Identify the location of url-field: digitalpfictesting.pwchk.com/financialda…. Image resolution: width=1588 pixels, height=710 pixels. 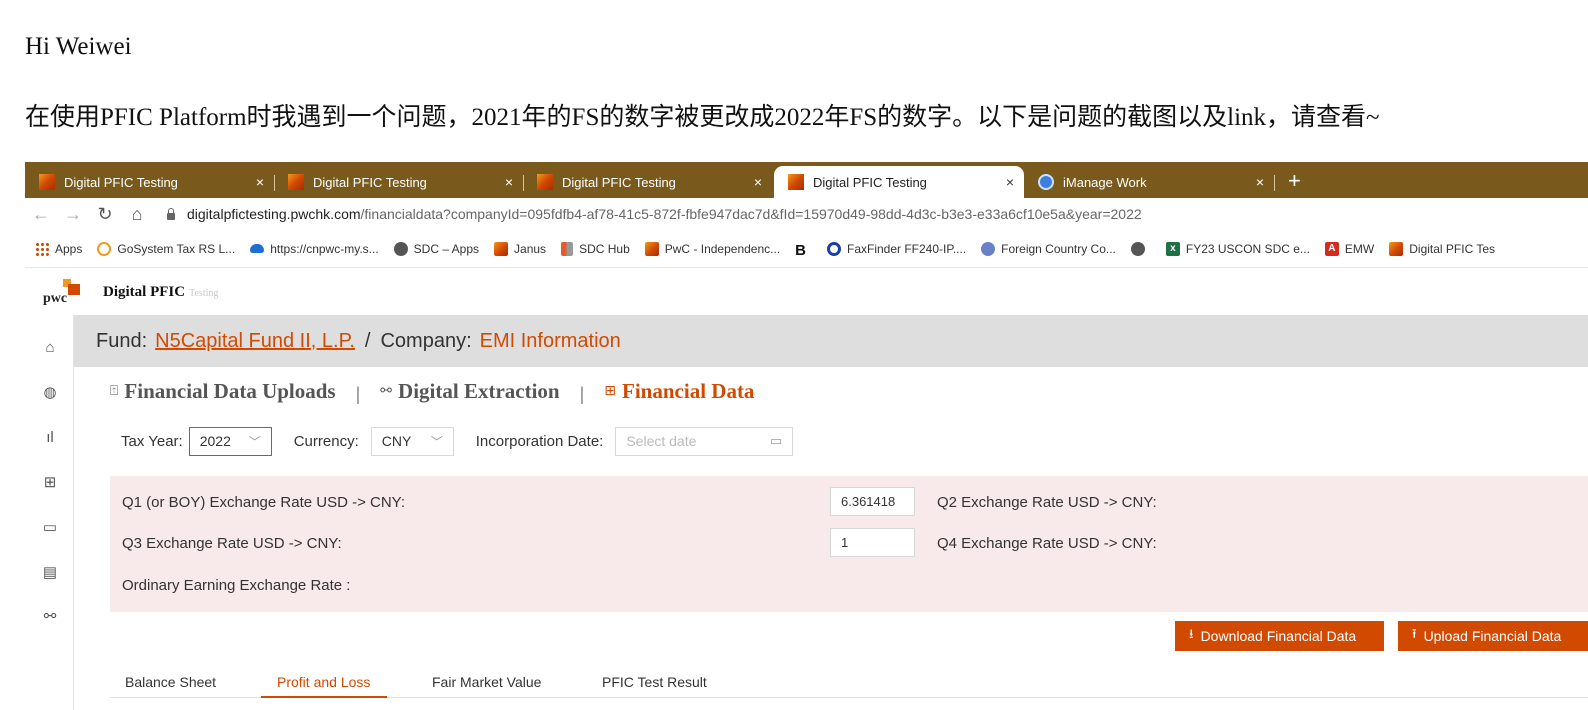
(664, 214).